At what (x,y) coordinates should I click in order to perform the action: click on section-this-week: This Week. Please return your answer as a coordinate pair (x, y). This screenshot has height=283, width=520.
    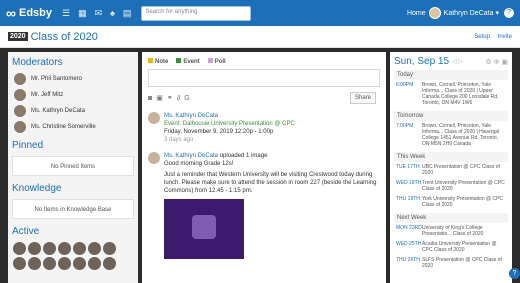
    Looking at the image, I should click on (451, 157).